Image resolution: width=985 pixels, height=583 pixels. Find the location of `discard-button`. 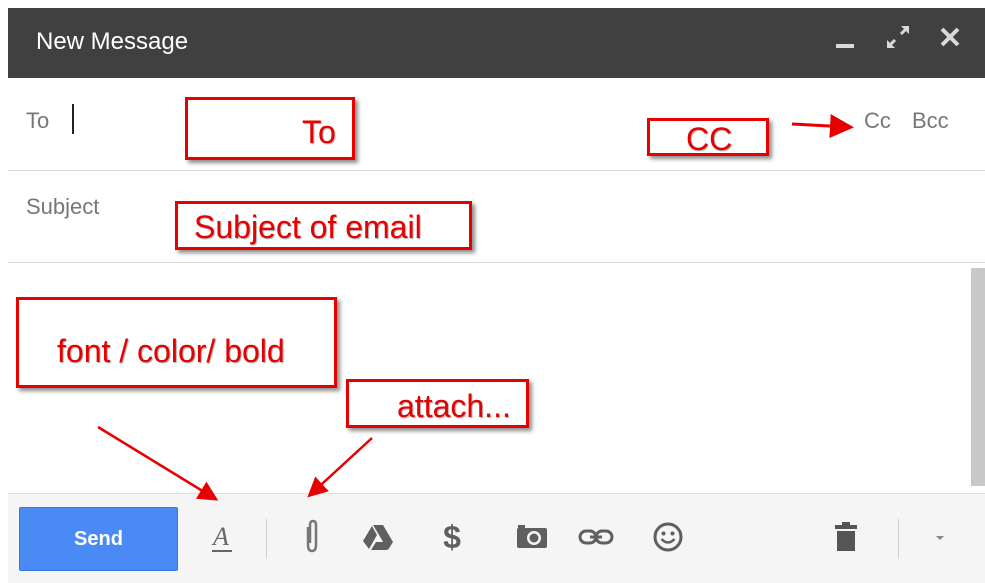

discard-button is located at coordinates (846, 537).